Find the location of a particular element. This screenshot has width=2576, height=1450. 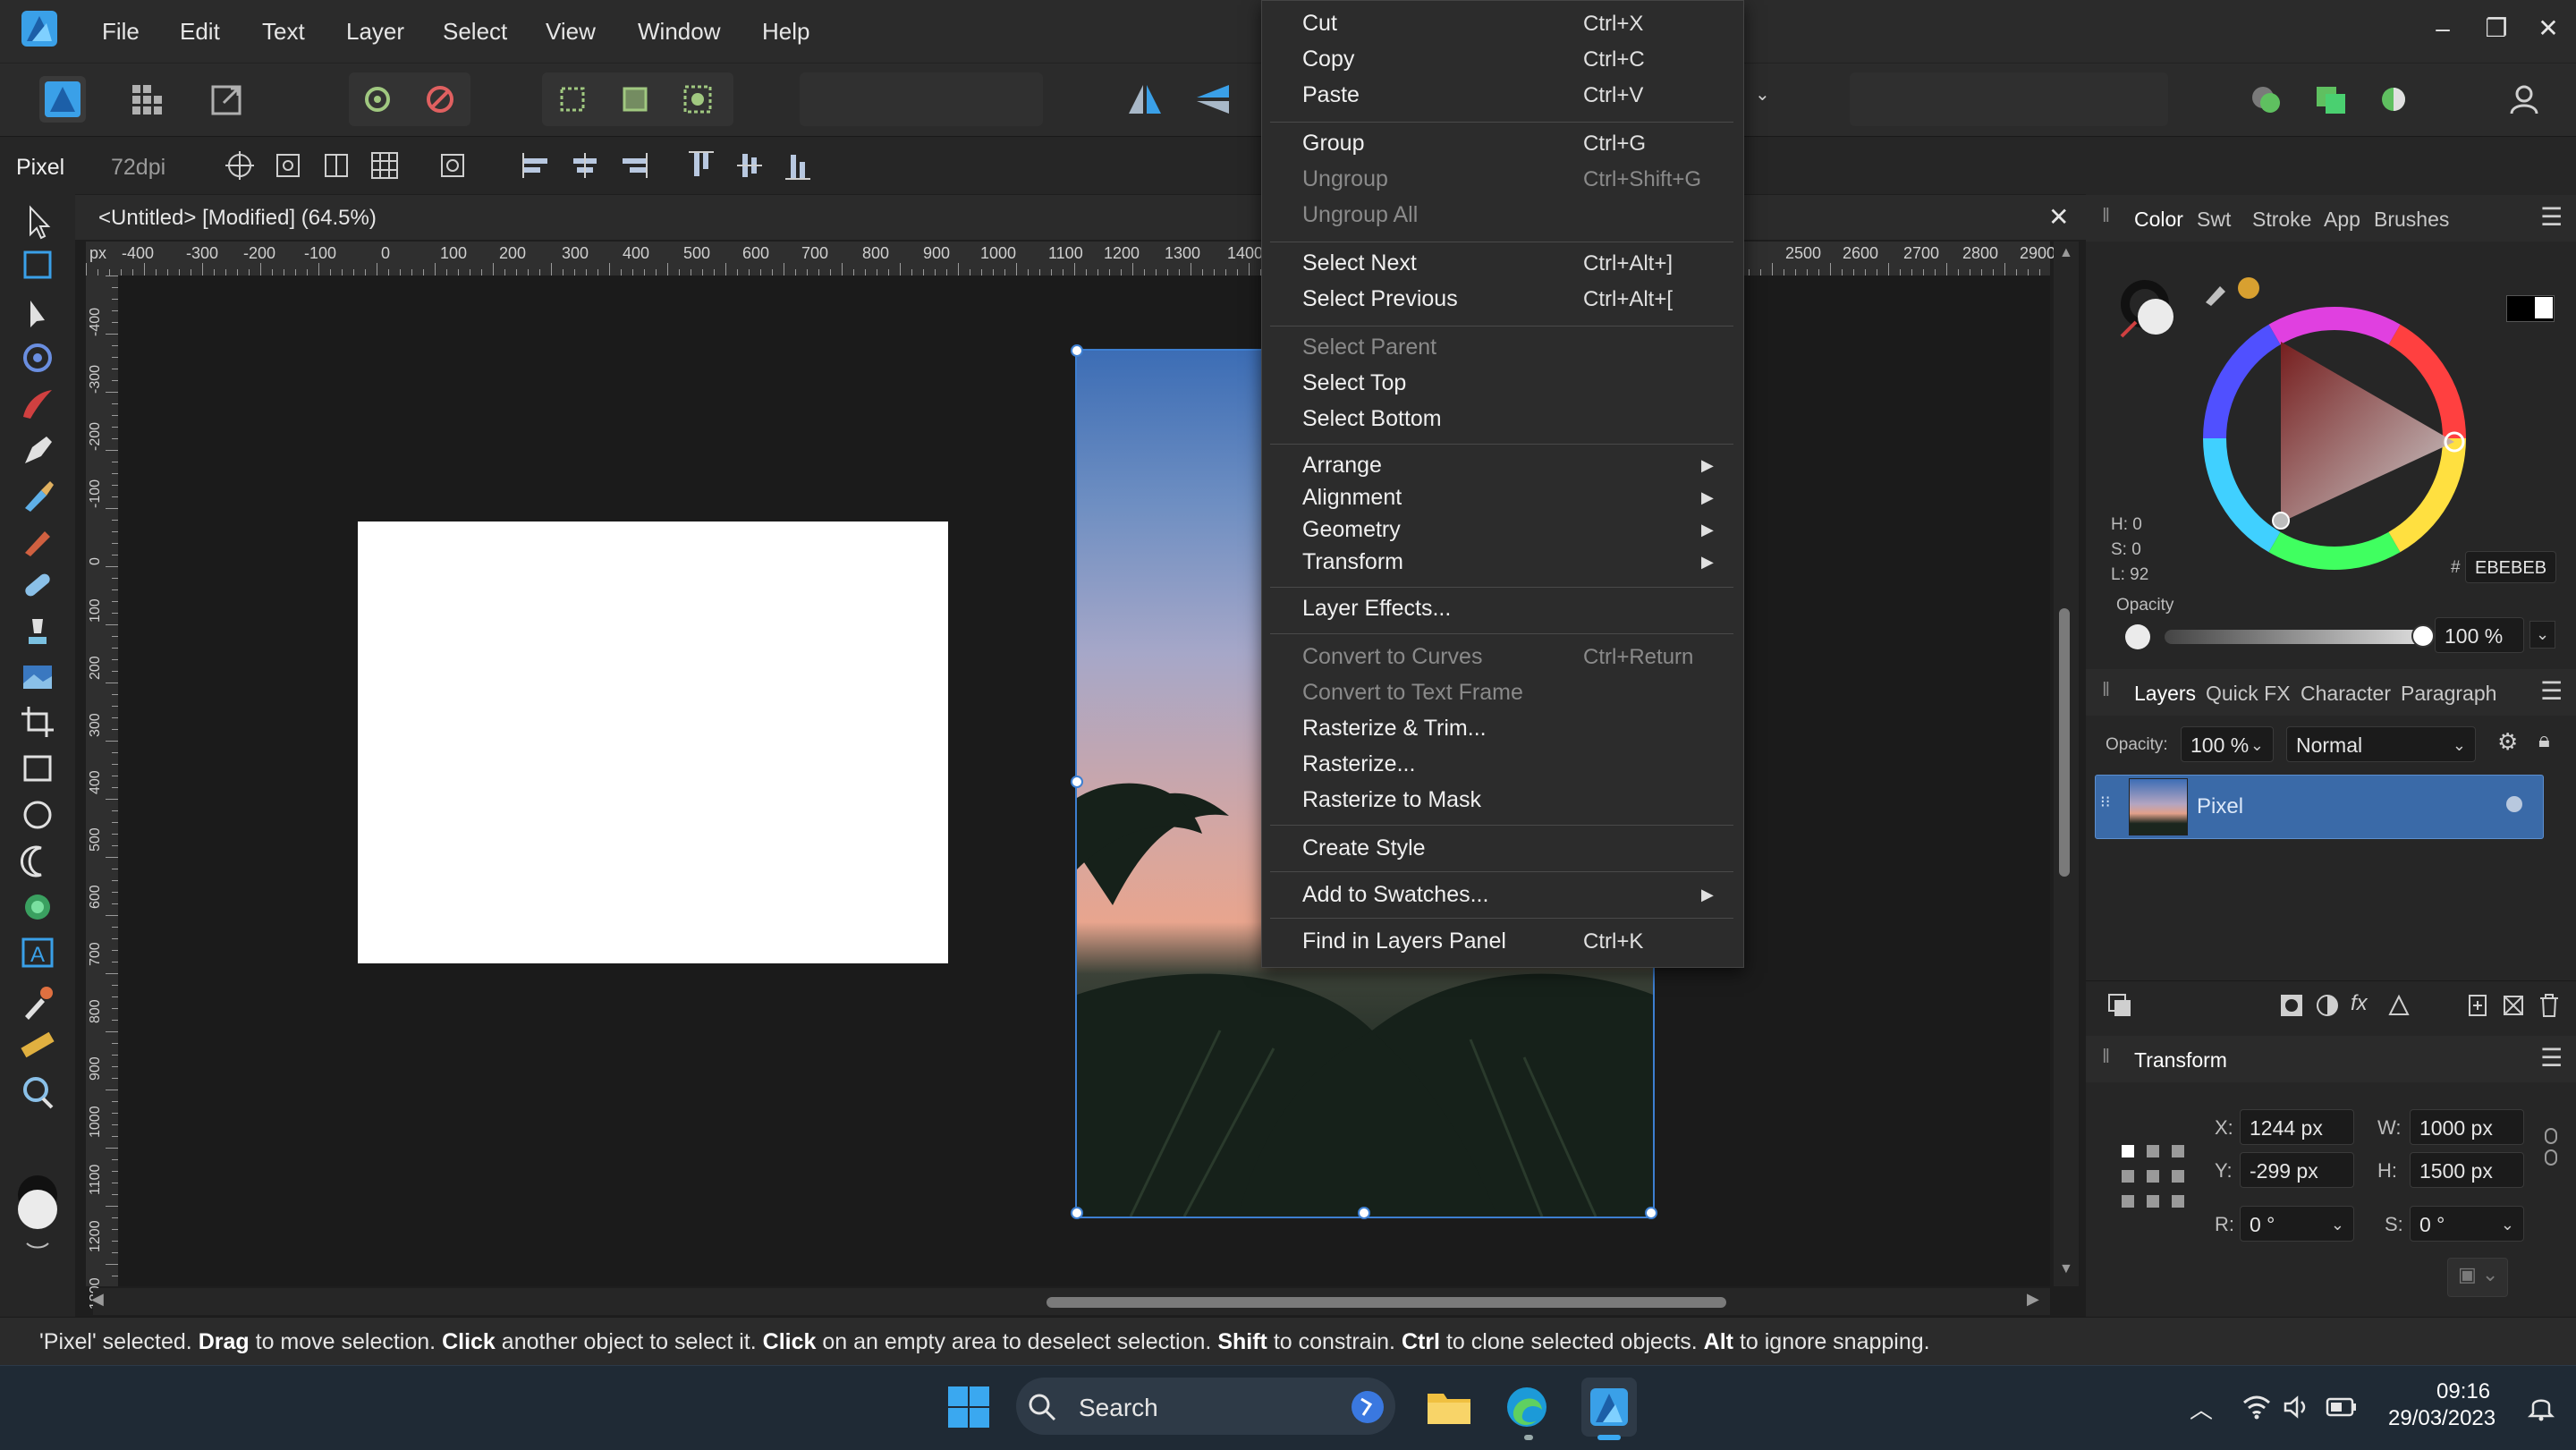

menu-window: Window is located at coordinates (679, 32).